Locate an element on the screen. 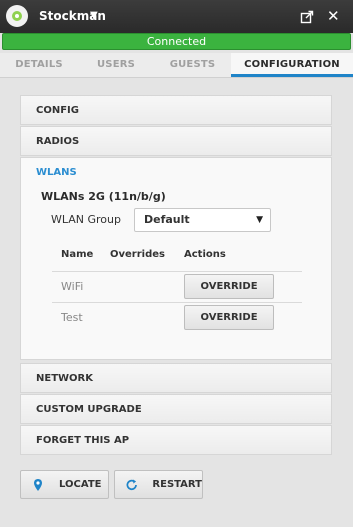  refresh-icon is located at coordinates (131, 484).